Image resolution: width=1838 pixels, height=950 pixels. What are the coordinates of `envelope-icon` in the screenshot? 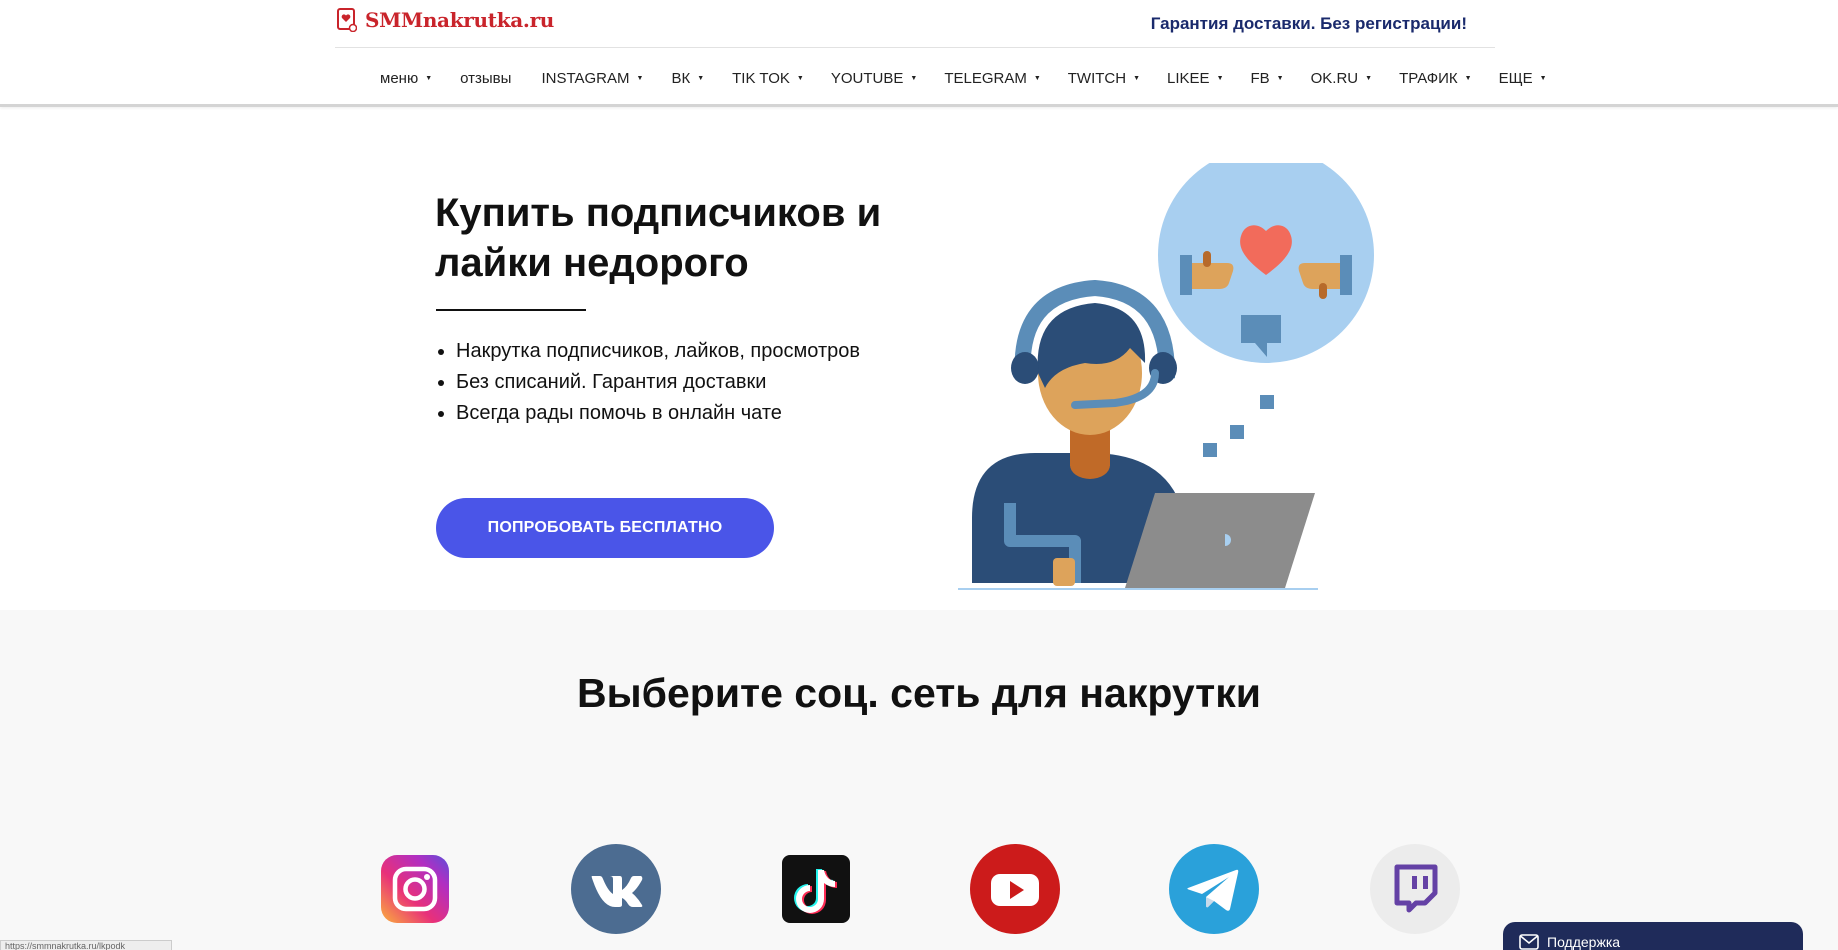 It's located at (1529, 942).